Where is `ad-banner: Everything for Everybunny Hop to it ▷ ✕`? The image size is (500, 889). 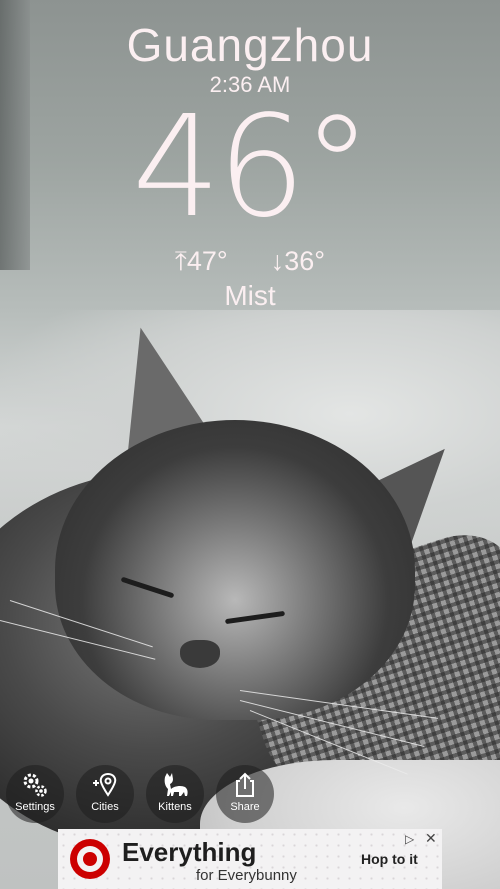 ad-banner: Everything for Everybunny Hop to it ▷ ✕ is located at coordinates (250, 859).